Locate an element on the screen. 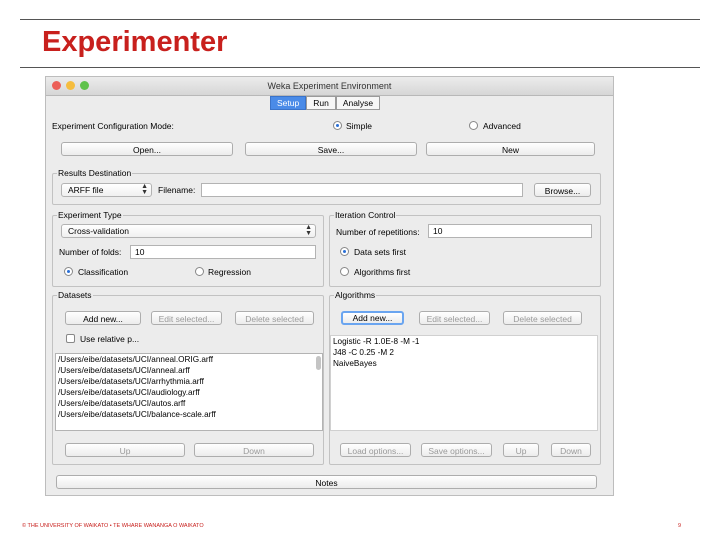 Image resolution: width=720 pixels, height=540 pixels. filename-field is located at coordinates (362, 190).